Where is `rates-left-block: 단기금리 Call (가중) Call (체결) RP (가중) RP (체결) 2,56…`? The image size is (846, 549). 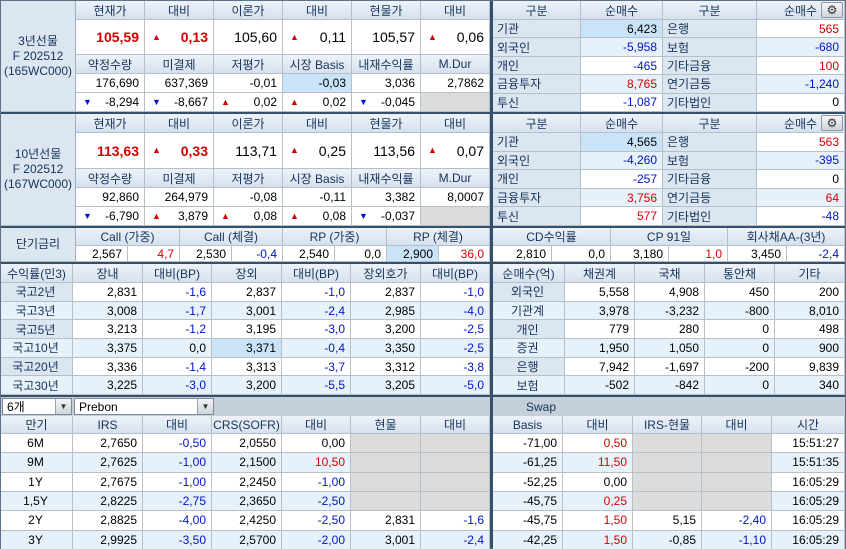
rates-left-block: 단기금리 Call (가중) Call (체결) RP (가중) RP (체결) 2,56… is located at coordinates (245, 245).